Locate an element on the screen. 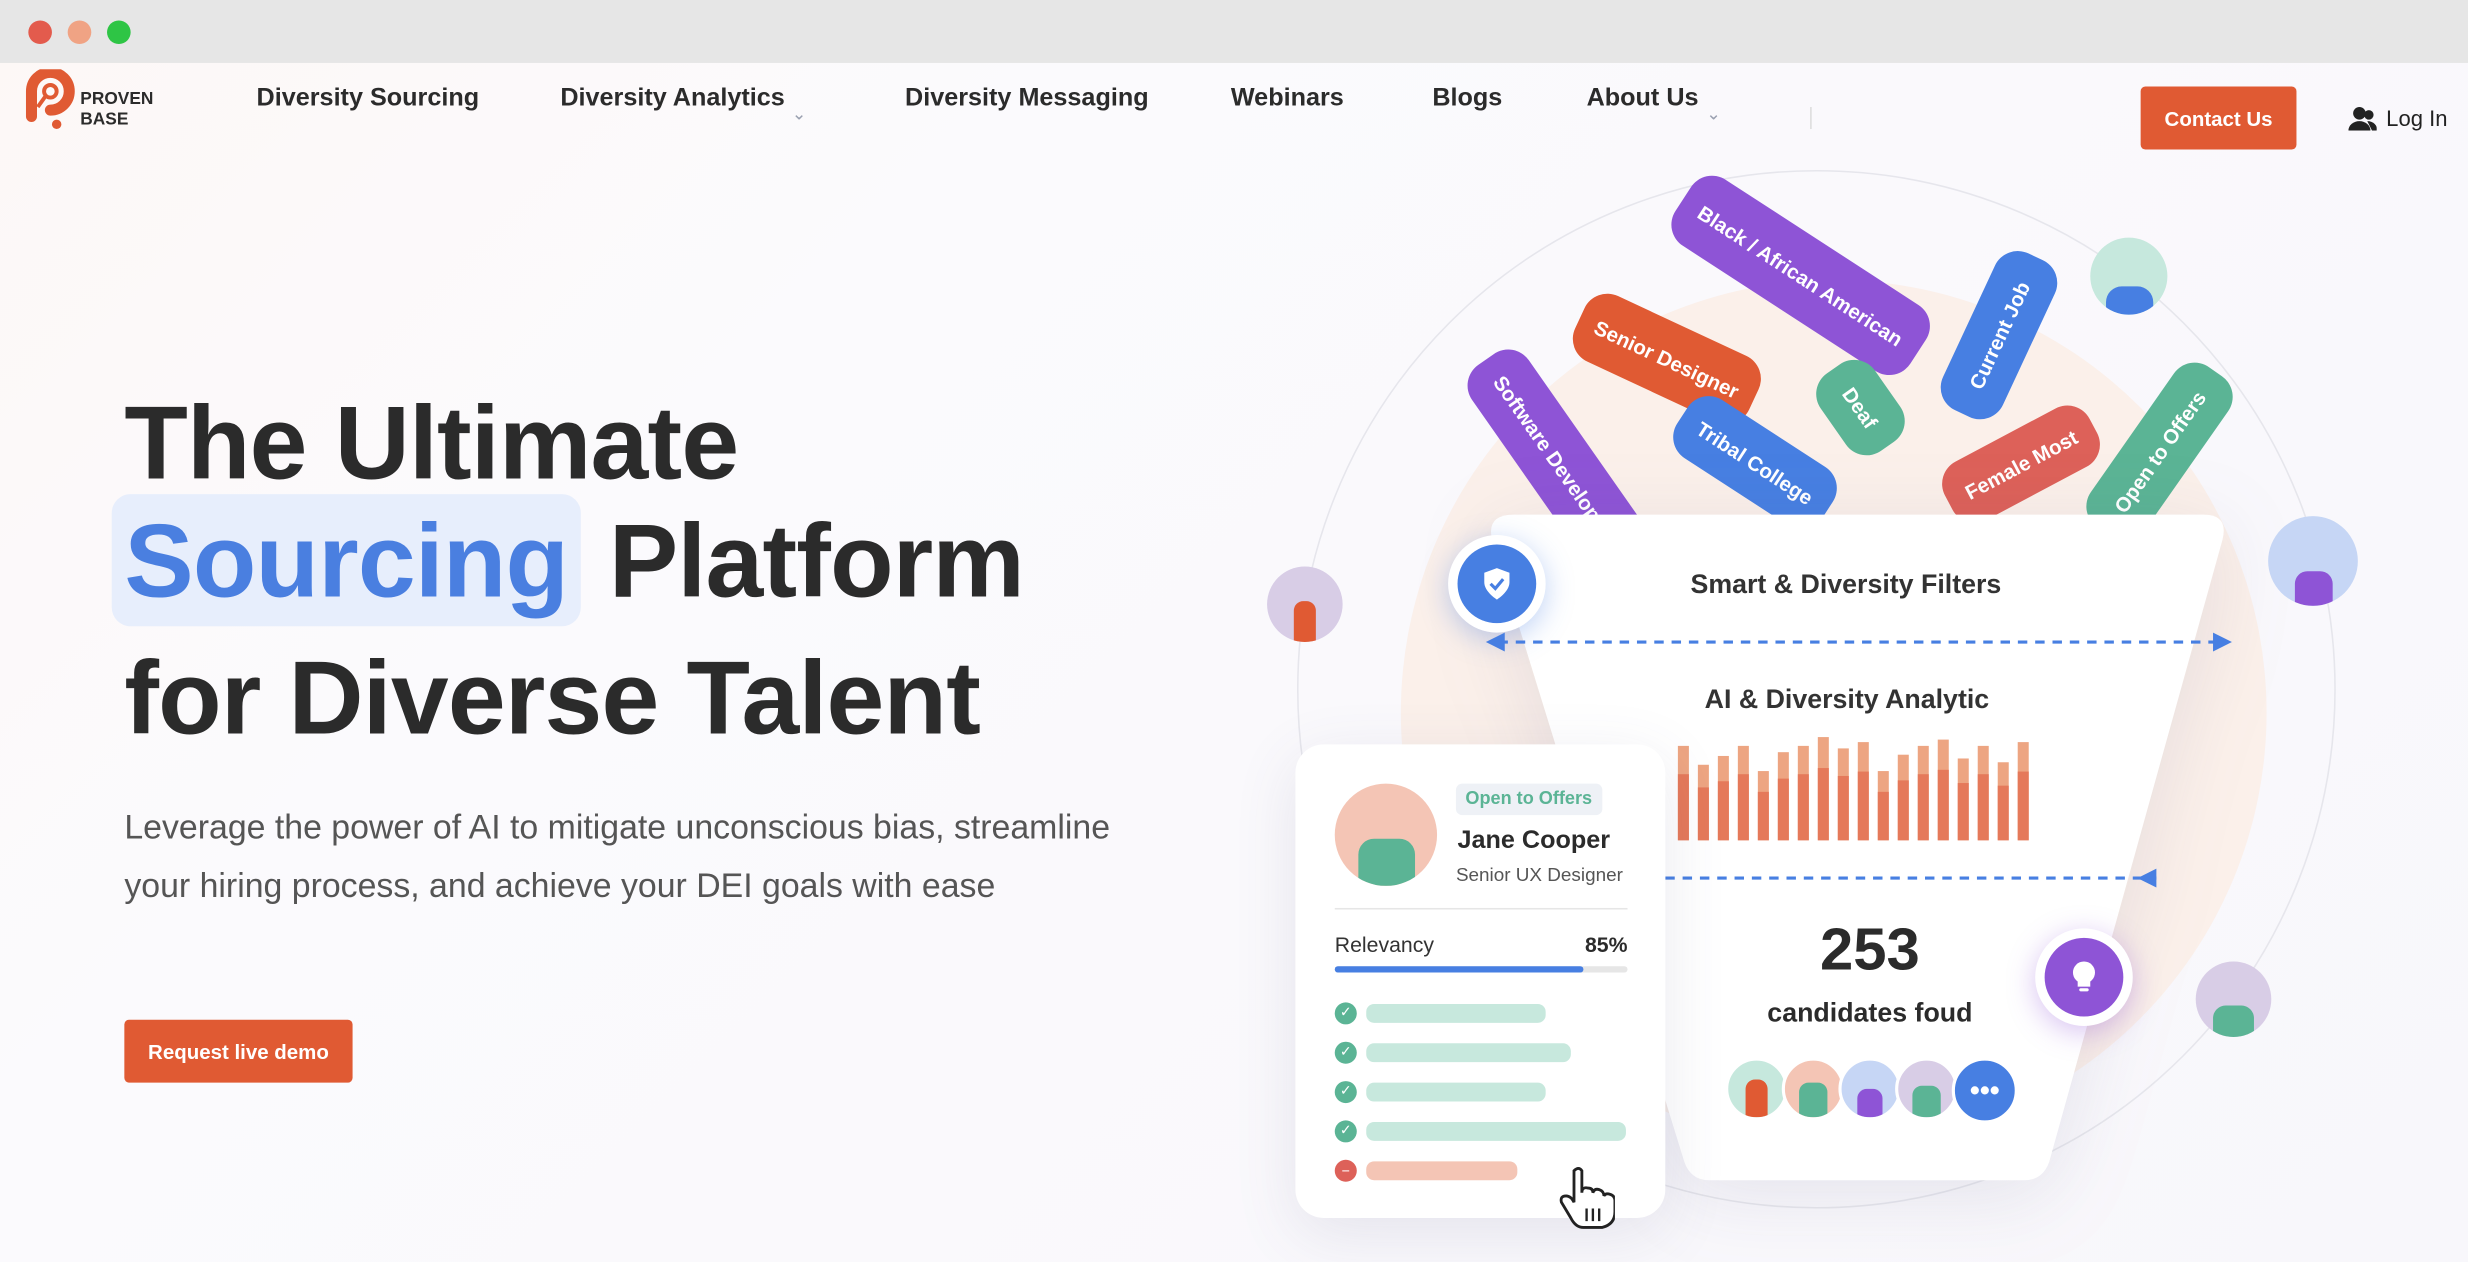  hero-title-line3: for Diverse Talent is located at coordinates (552, 697).